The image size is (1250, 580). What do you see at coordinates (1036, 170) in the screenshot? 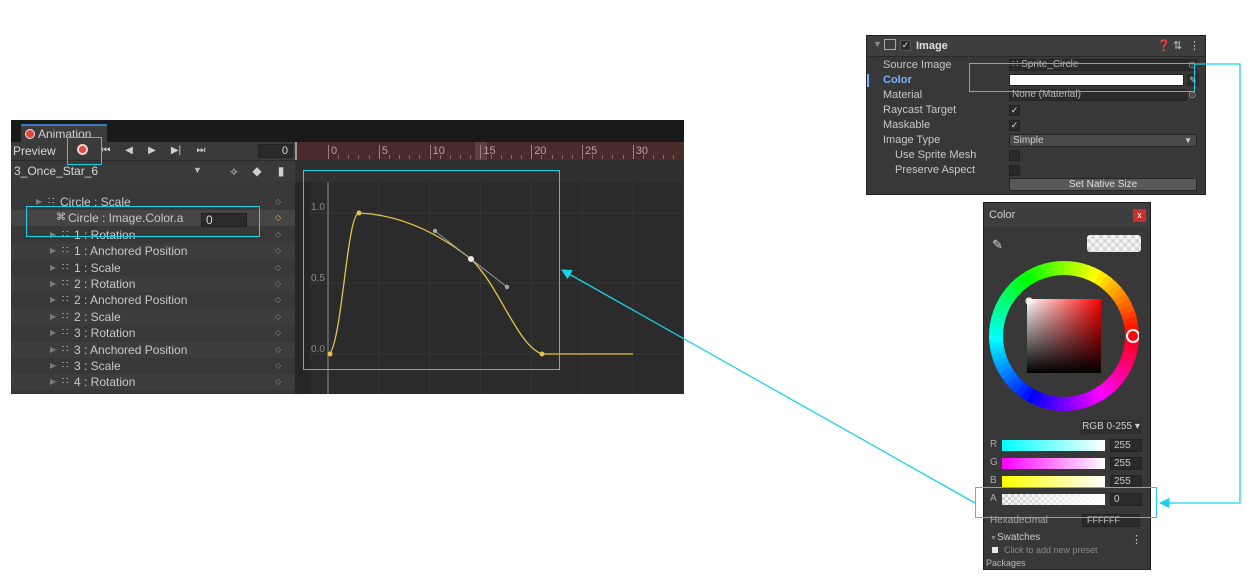
I see `preserve-aspect-row: Preserve Aspect` at bounding box center [1036, 170].